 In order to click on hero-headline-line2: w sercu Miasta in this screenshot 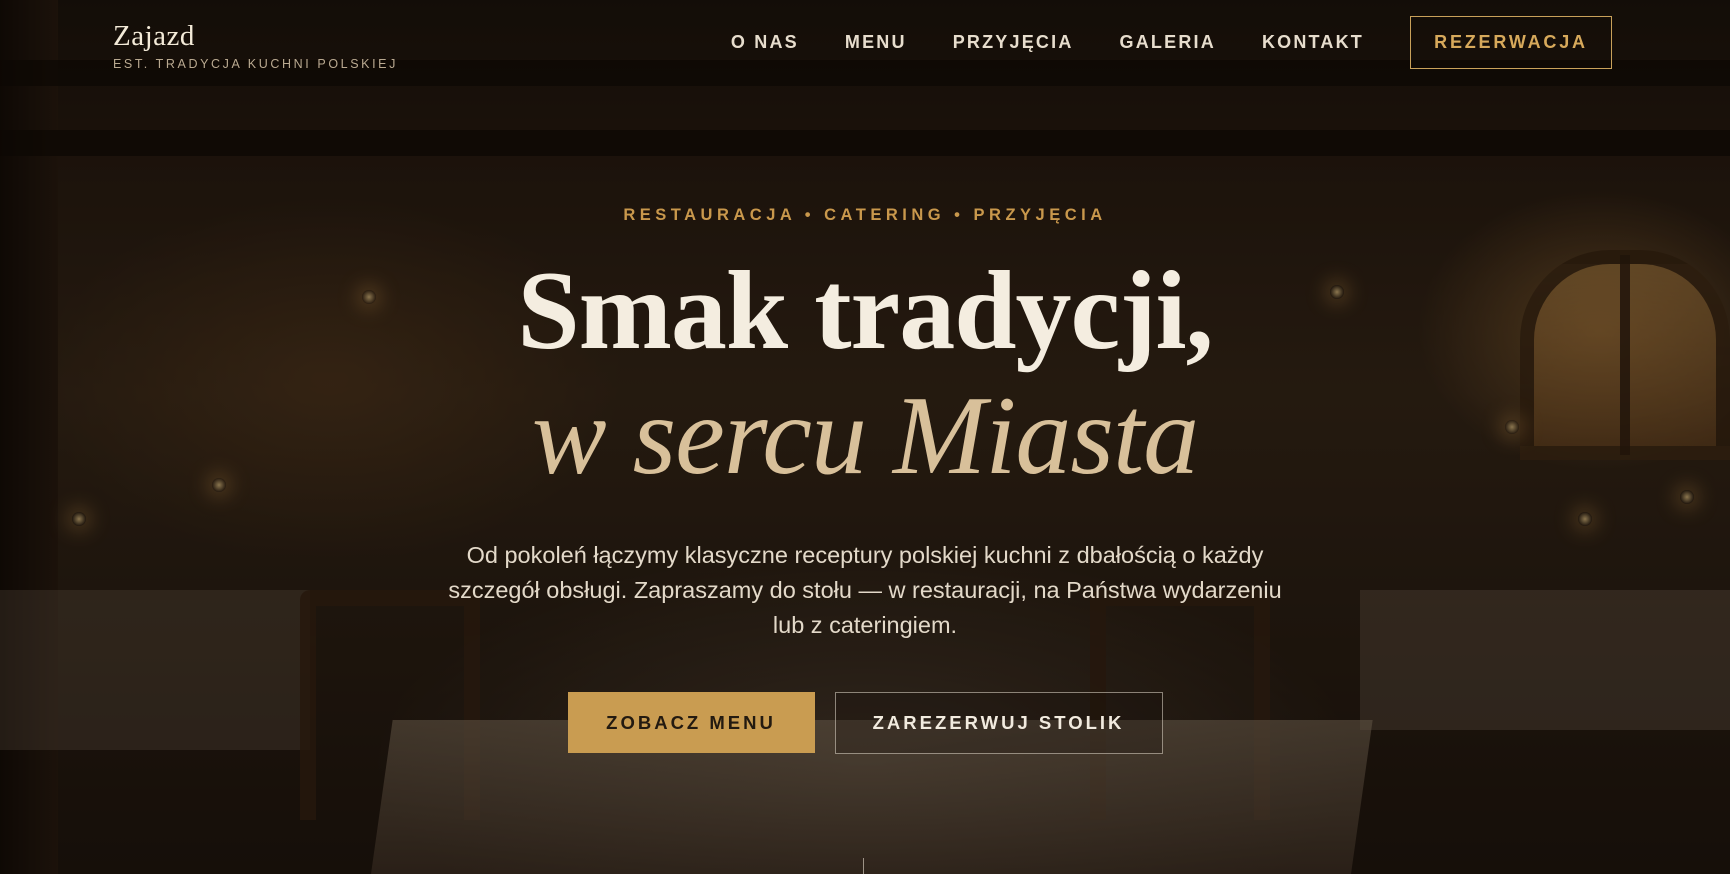, I will do `click(865, 436)`.